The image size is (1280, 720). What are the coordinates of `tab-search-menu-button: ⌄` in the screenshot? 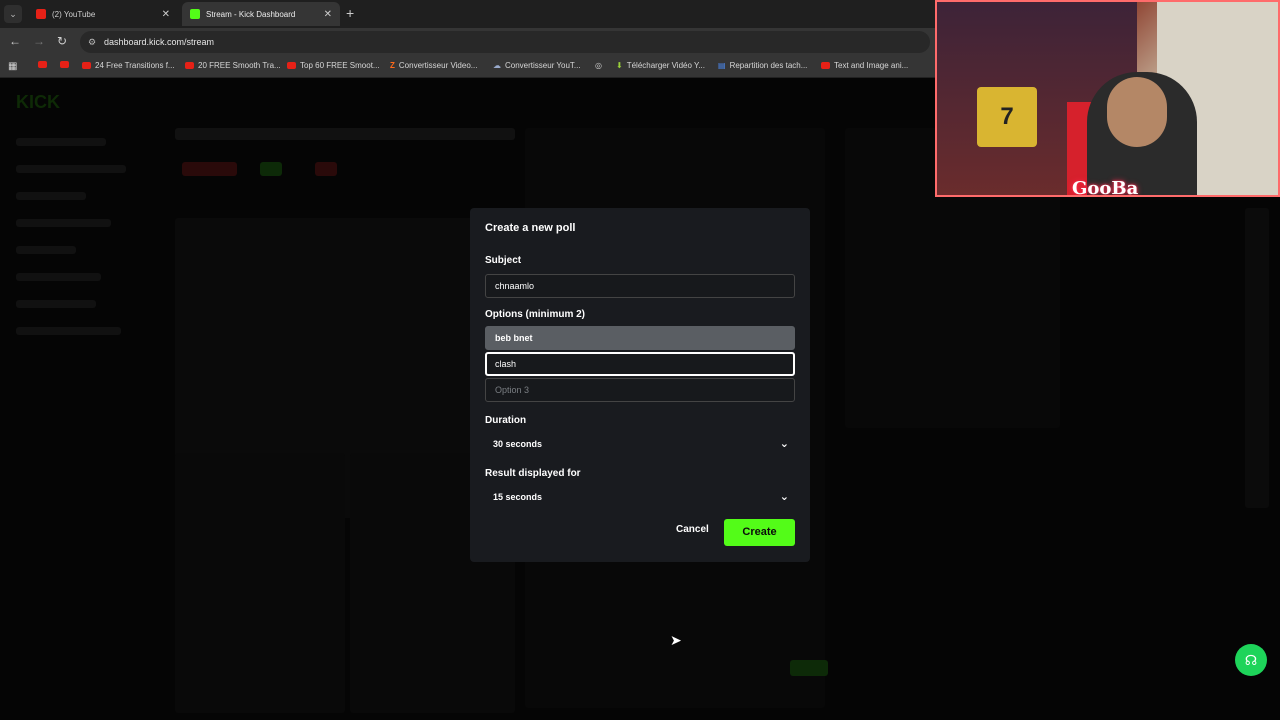 It's located at (13, 14).